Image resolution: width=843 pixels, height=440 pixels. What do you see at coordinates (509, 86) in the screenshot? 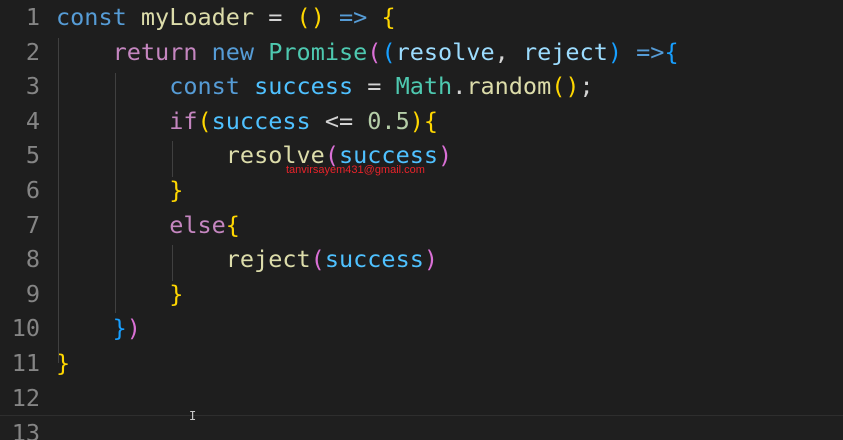
I see `code-token: random` at bounding box center [509, 86].